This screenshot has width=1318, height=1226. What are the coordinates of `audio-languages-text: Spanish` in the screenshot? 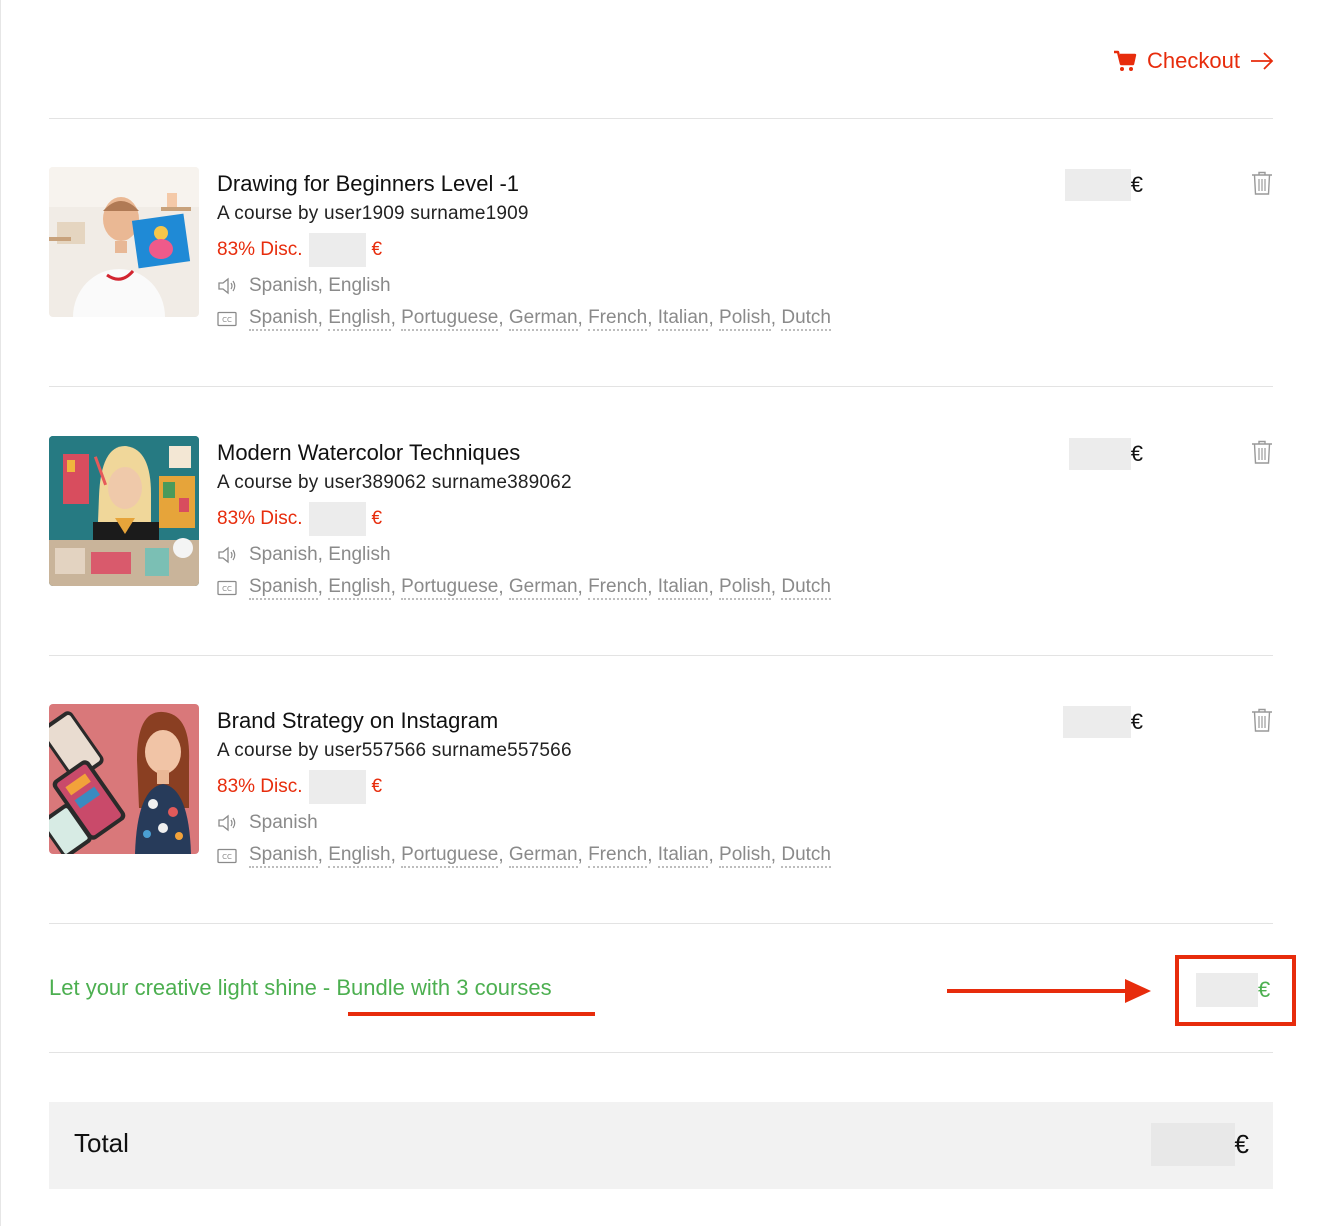 It's located at (283, 822).